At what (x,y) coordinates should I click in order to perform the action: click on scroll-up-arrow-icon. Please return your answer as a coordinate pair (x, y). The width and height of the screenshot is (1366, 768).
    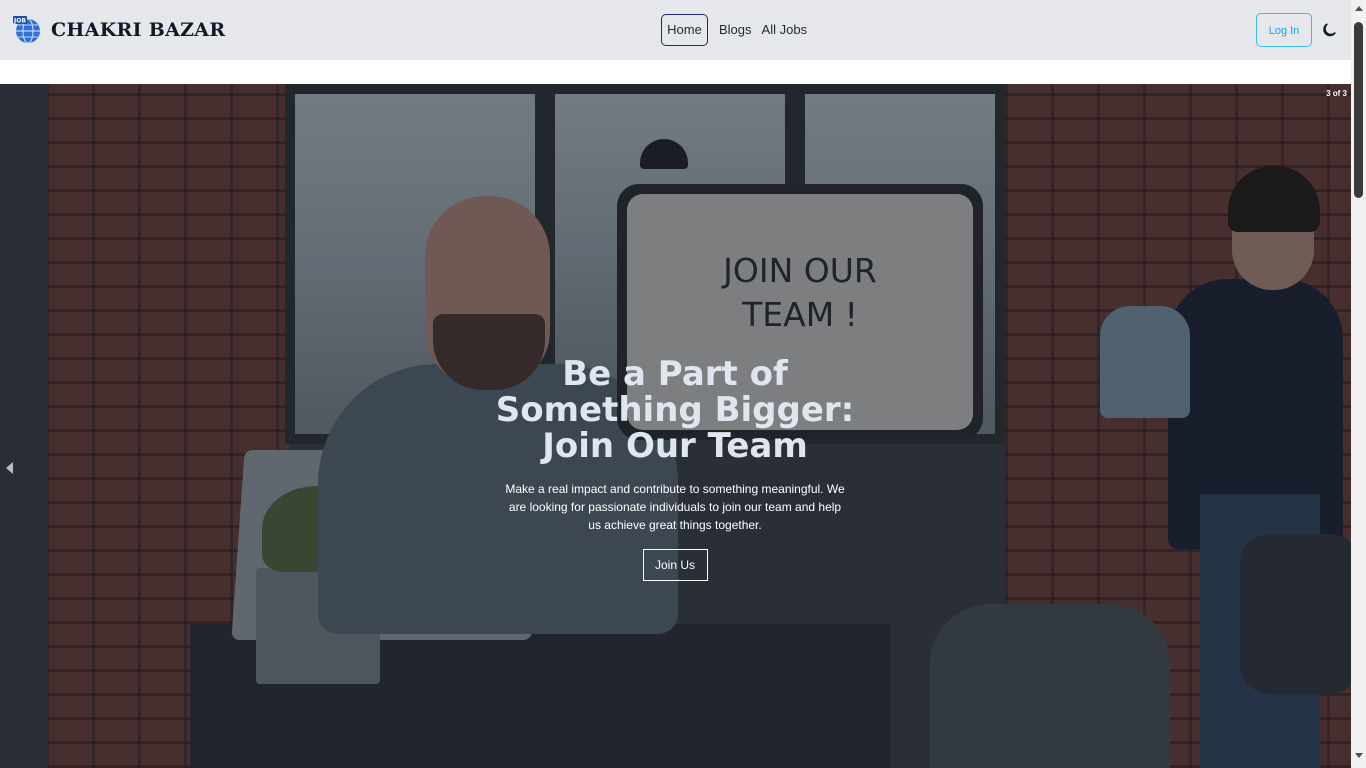
    Looking at the image, I should click on (1359, 8).